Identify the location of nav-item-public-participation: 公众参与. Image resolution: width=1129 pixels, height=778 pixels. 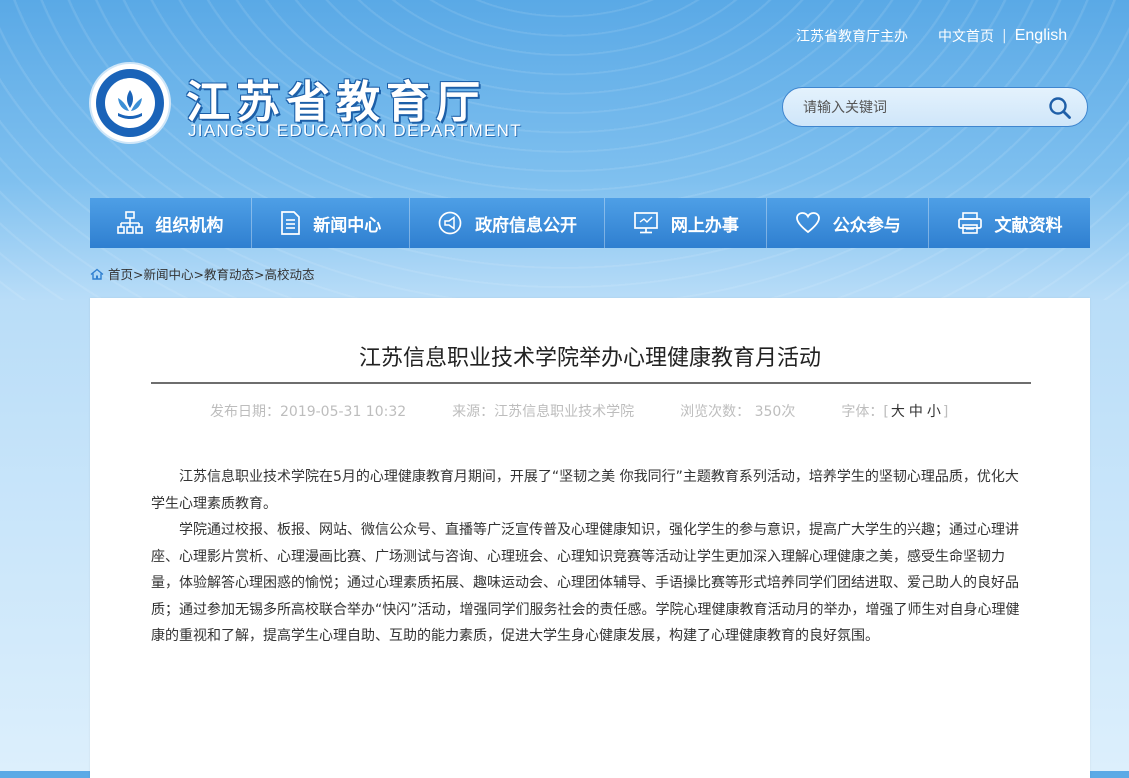
(848, 223).